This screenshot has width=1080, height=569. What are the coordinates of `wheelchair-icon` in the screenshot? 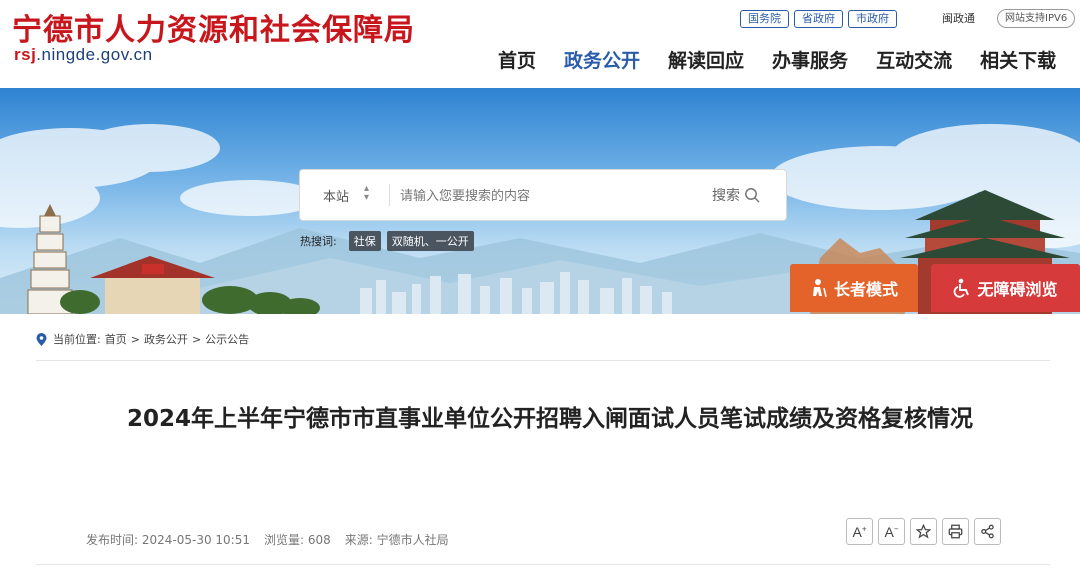 It's located at (962, 288).